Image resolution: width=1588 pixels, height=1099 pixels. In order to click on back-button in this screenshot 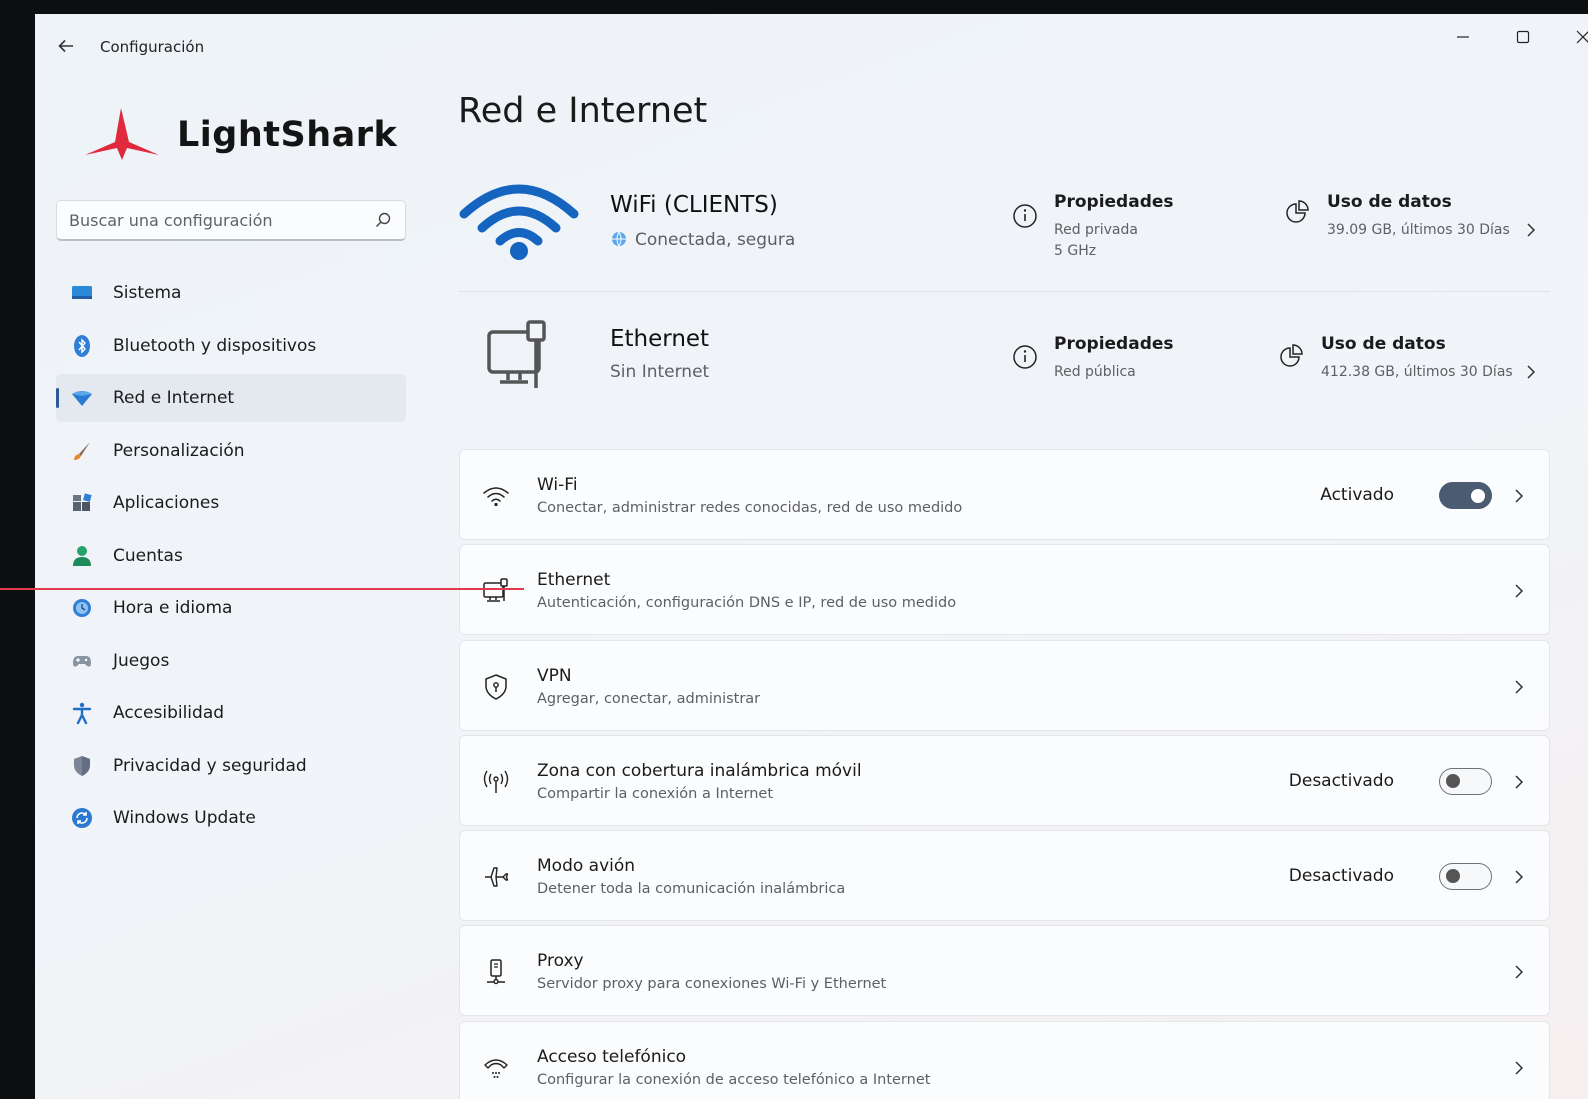, I will do `click(66, 47)`.